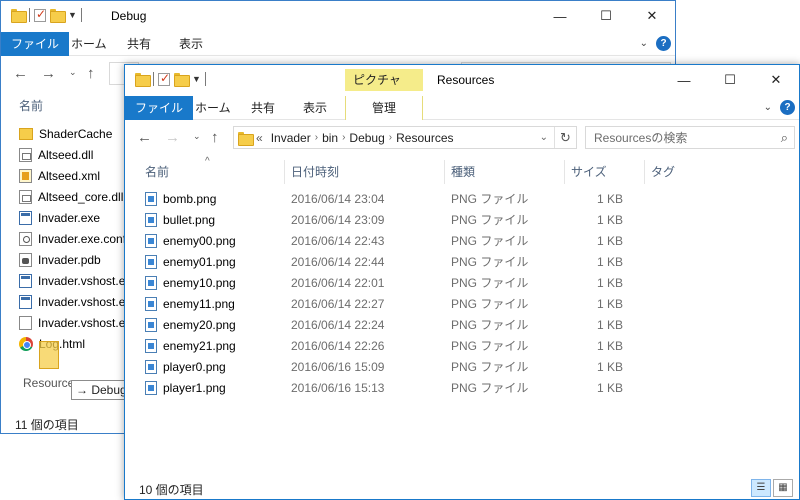 This screenshot has height=500, width=800. Describe the element at coordinates (783, 488) in the screenshot. I see `large-icons-view-icon: ▦` at that location.